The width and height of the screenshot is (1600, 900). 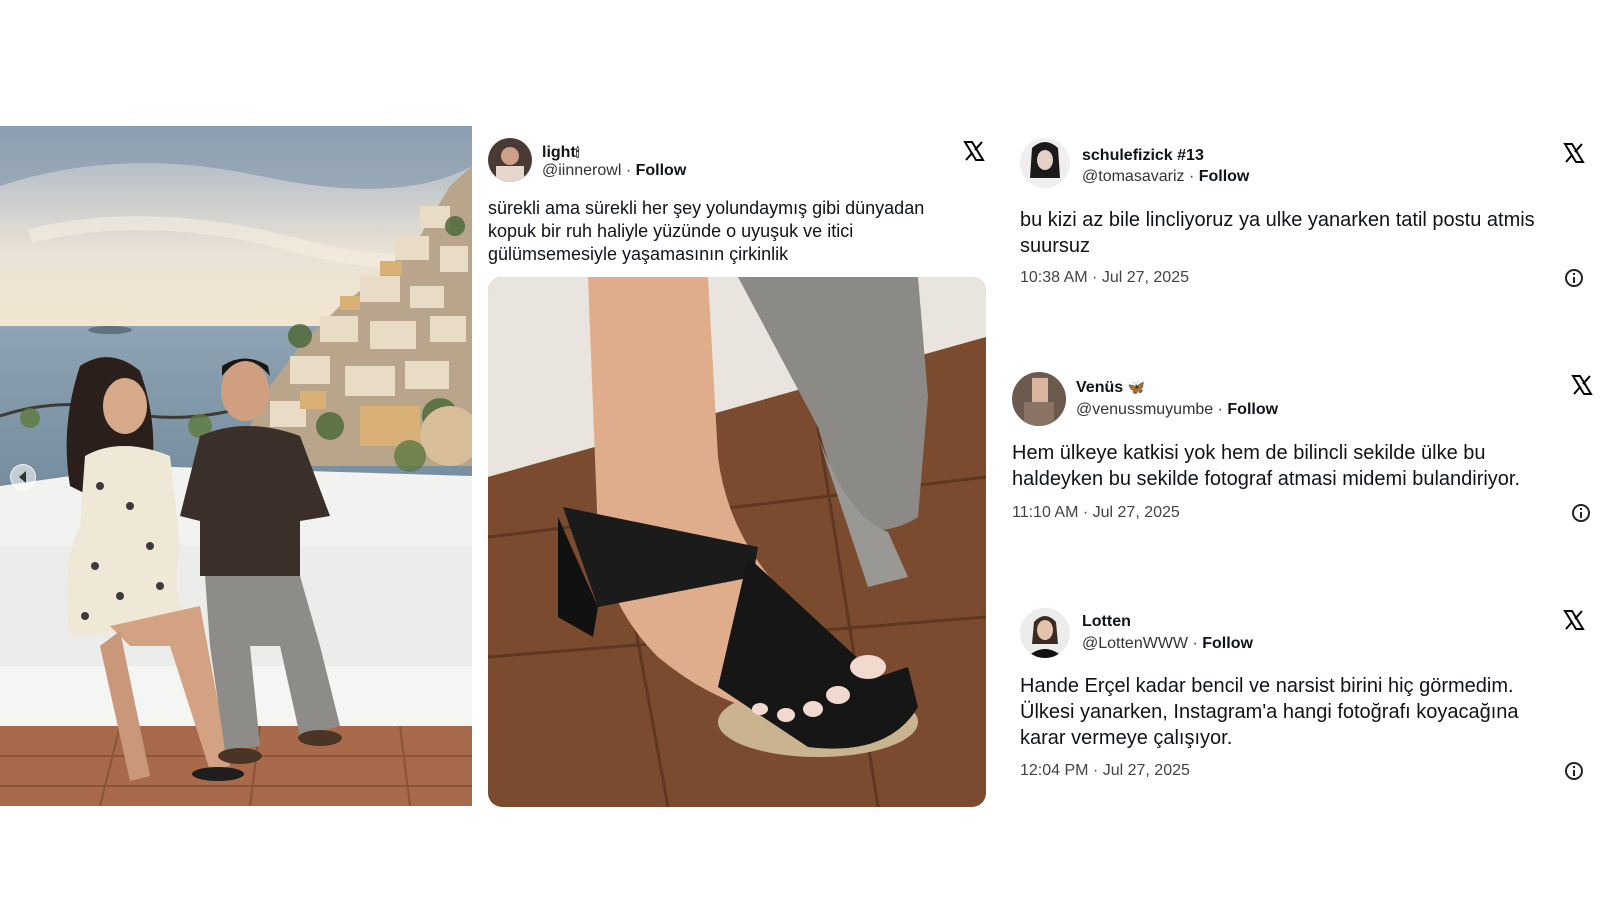 What do you see at coordinates (1136, 387) in the screenshot?
I see `butterfly-emoji: 🦋` at bounding box center [1136, 387].